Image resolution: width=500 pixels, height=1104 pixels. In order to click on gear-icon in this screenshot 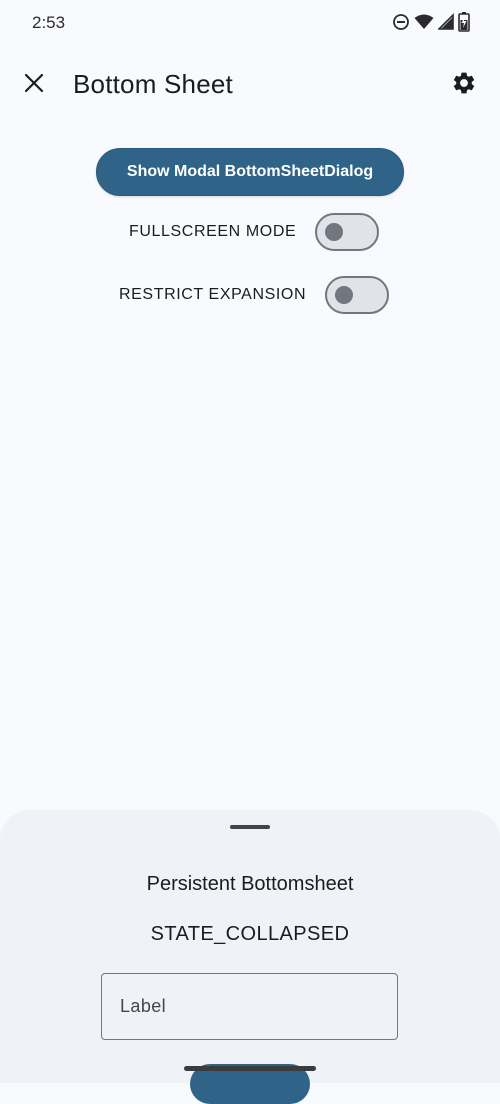, I will do `click(464, 85)`.